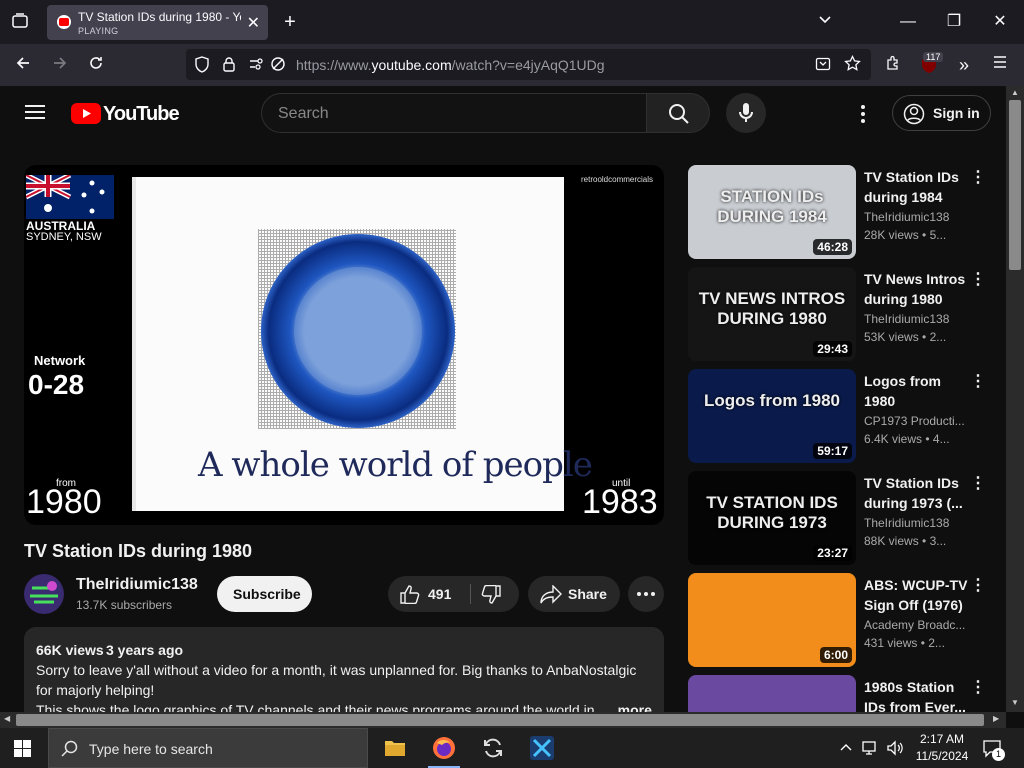  What do you see at coordinates (964, 65) in the screenshot?
I see `overflow-menu-icon: »` at bounding box center [964, 65].